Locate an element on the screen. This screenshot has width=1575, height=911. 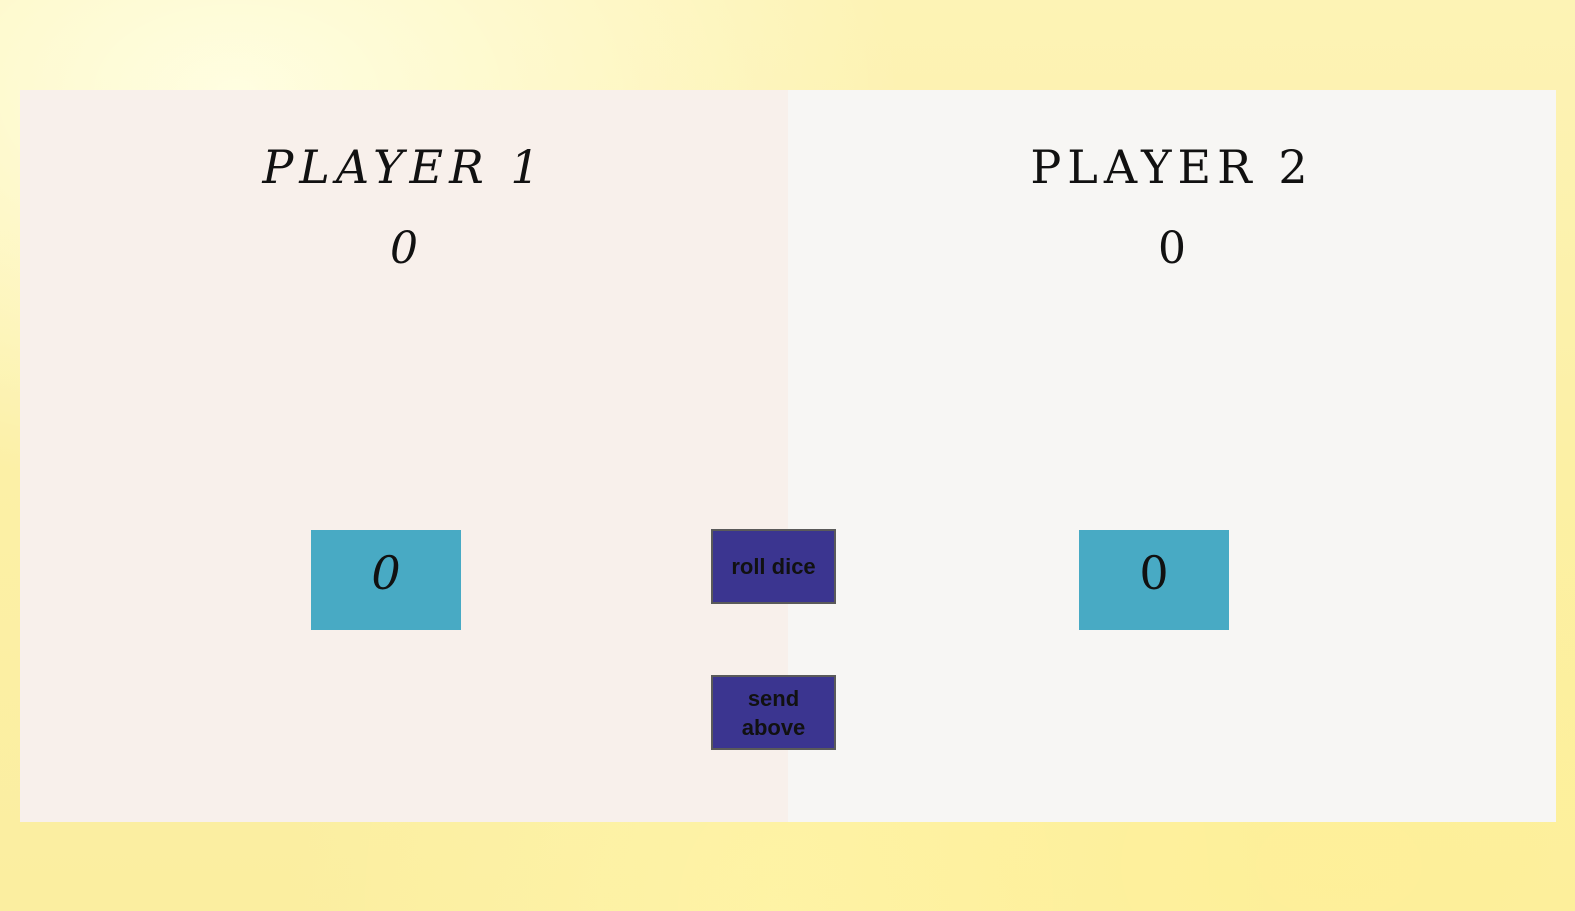
player-2-total-score: 0 is located at coordinates (1172, 248).